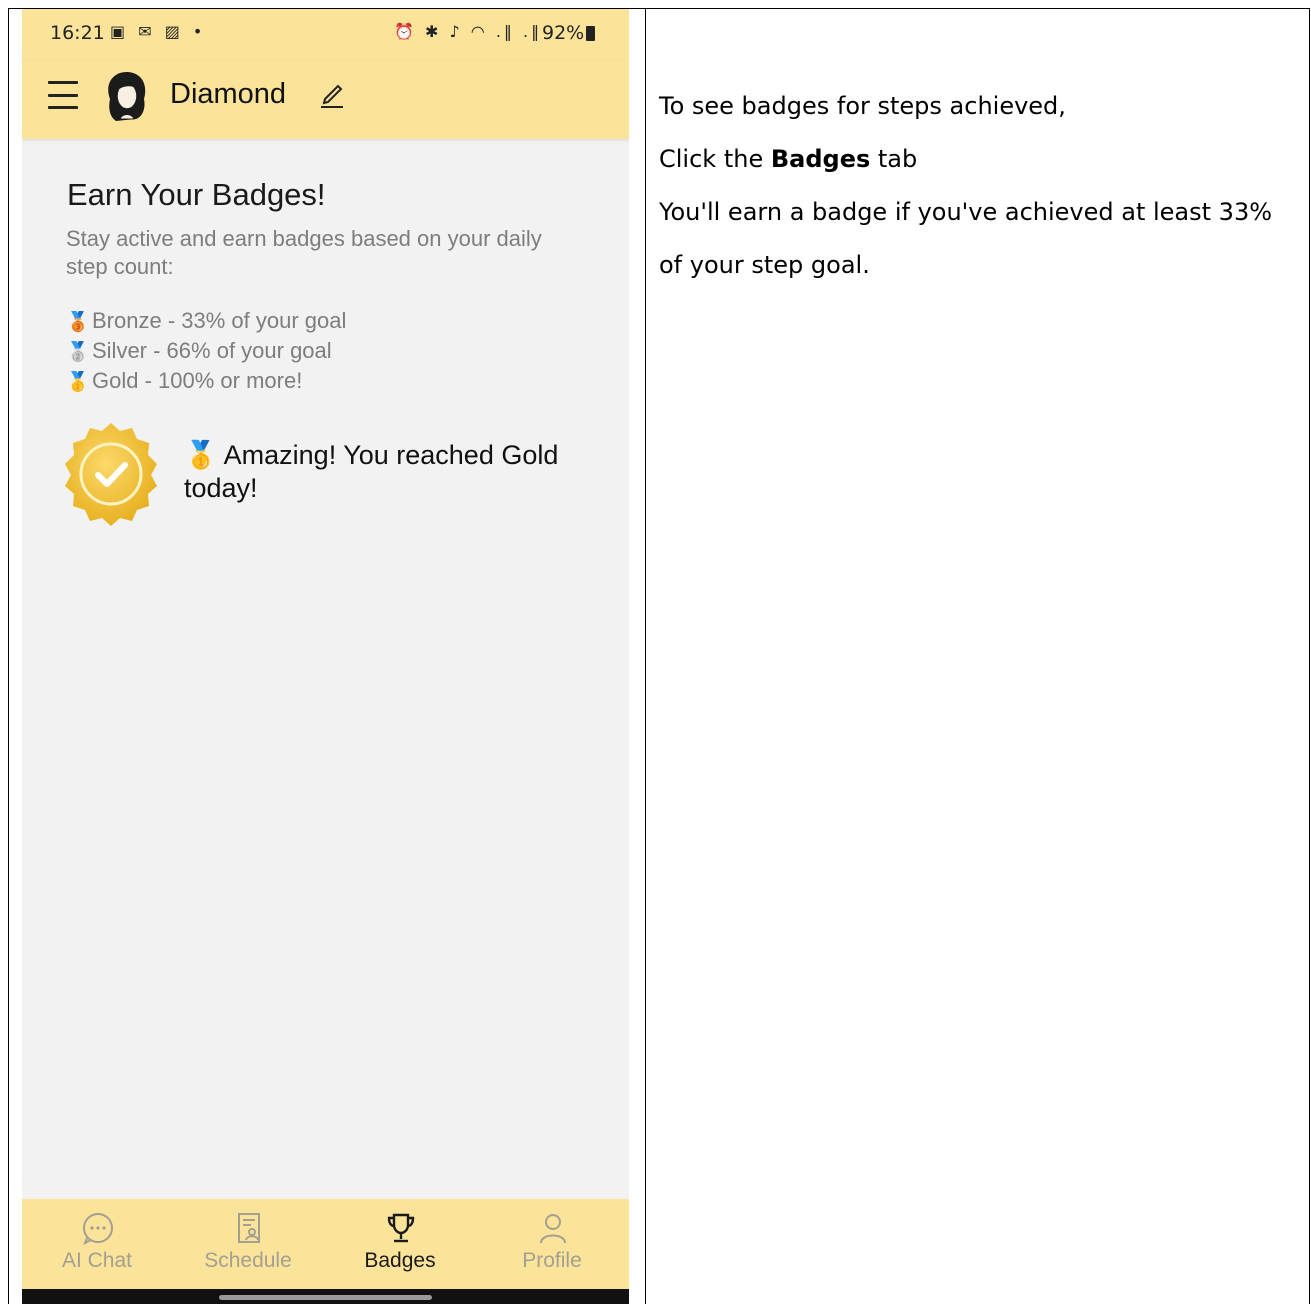  I want to click on tier-gold: 🥇 Gold - 100% or more!, so click(206, 382).